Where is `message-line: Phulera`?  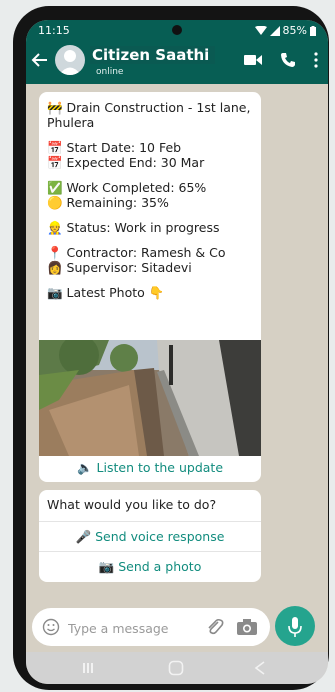 message-line: Phulera is located at coordinates (71, 122).